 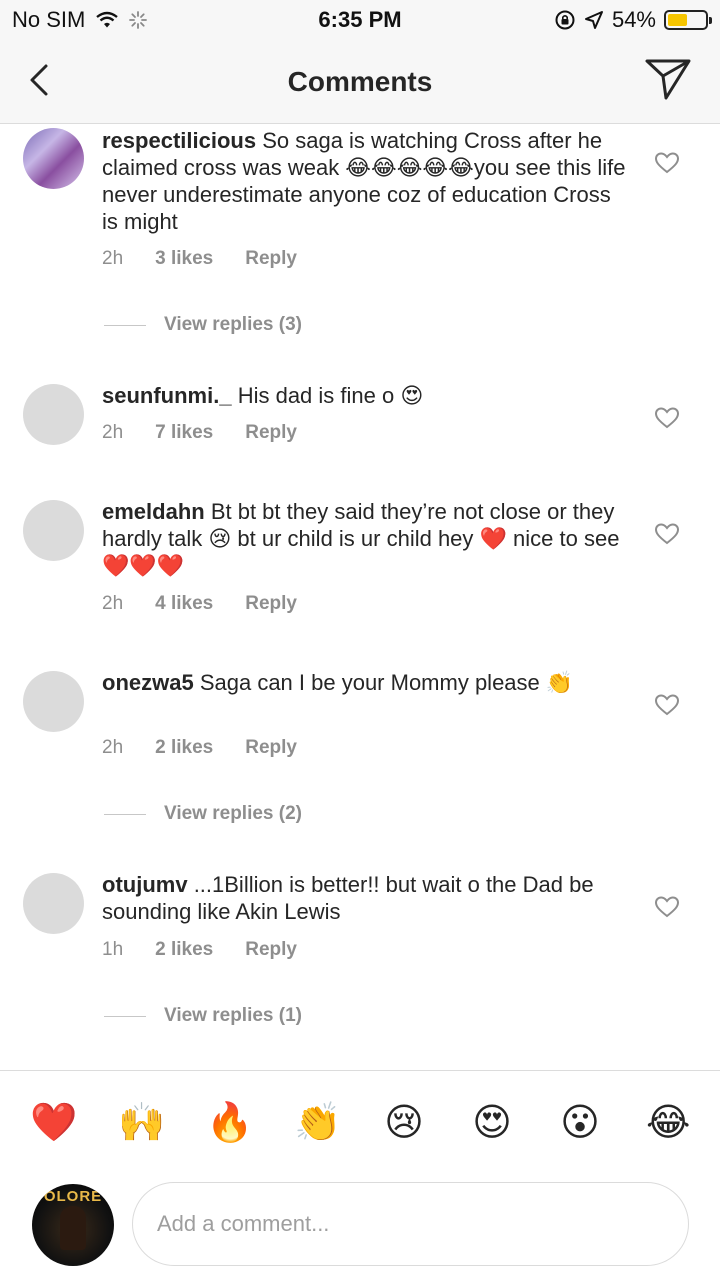 I want to click on orientation-lock-icon, so click(x=565, y=20).